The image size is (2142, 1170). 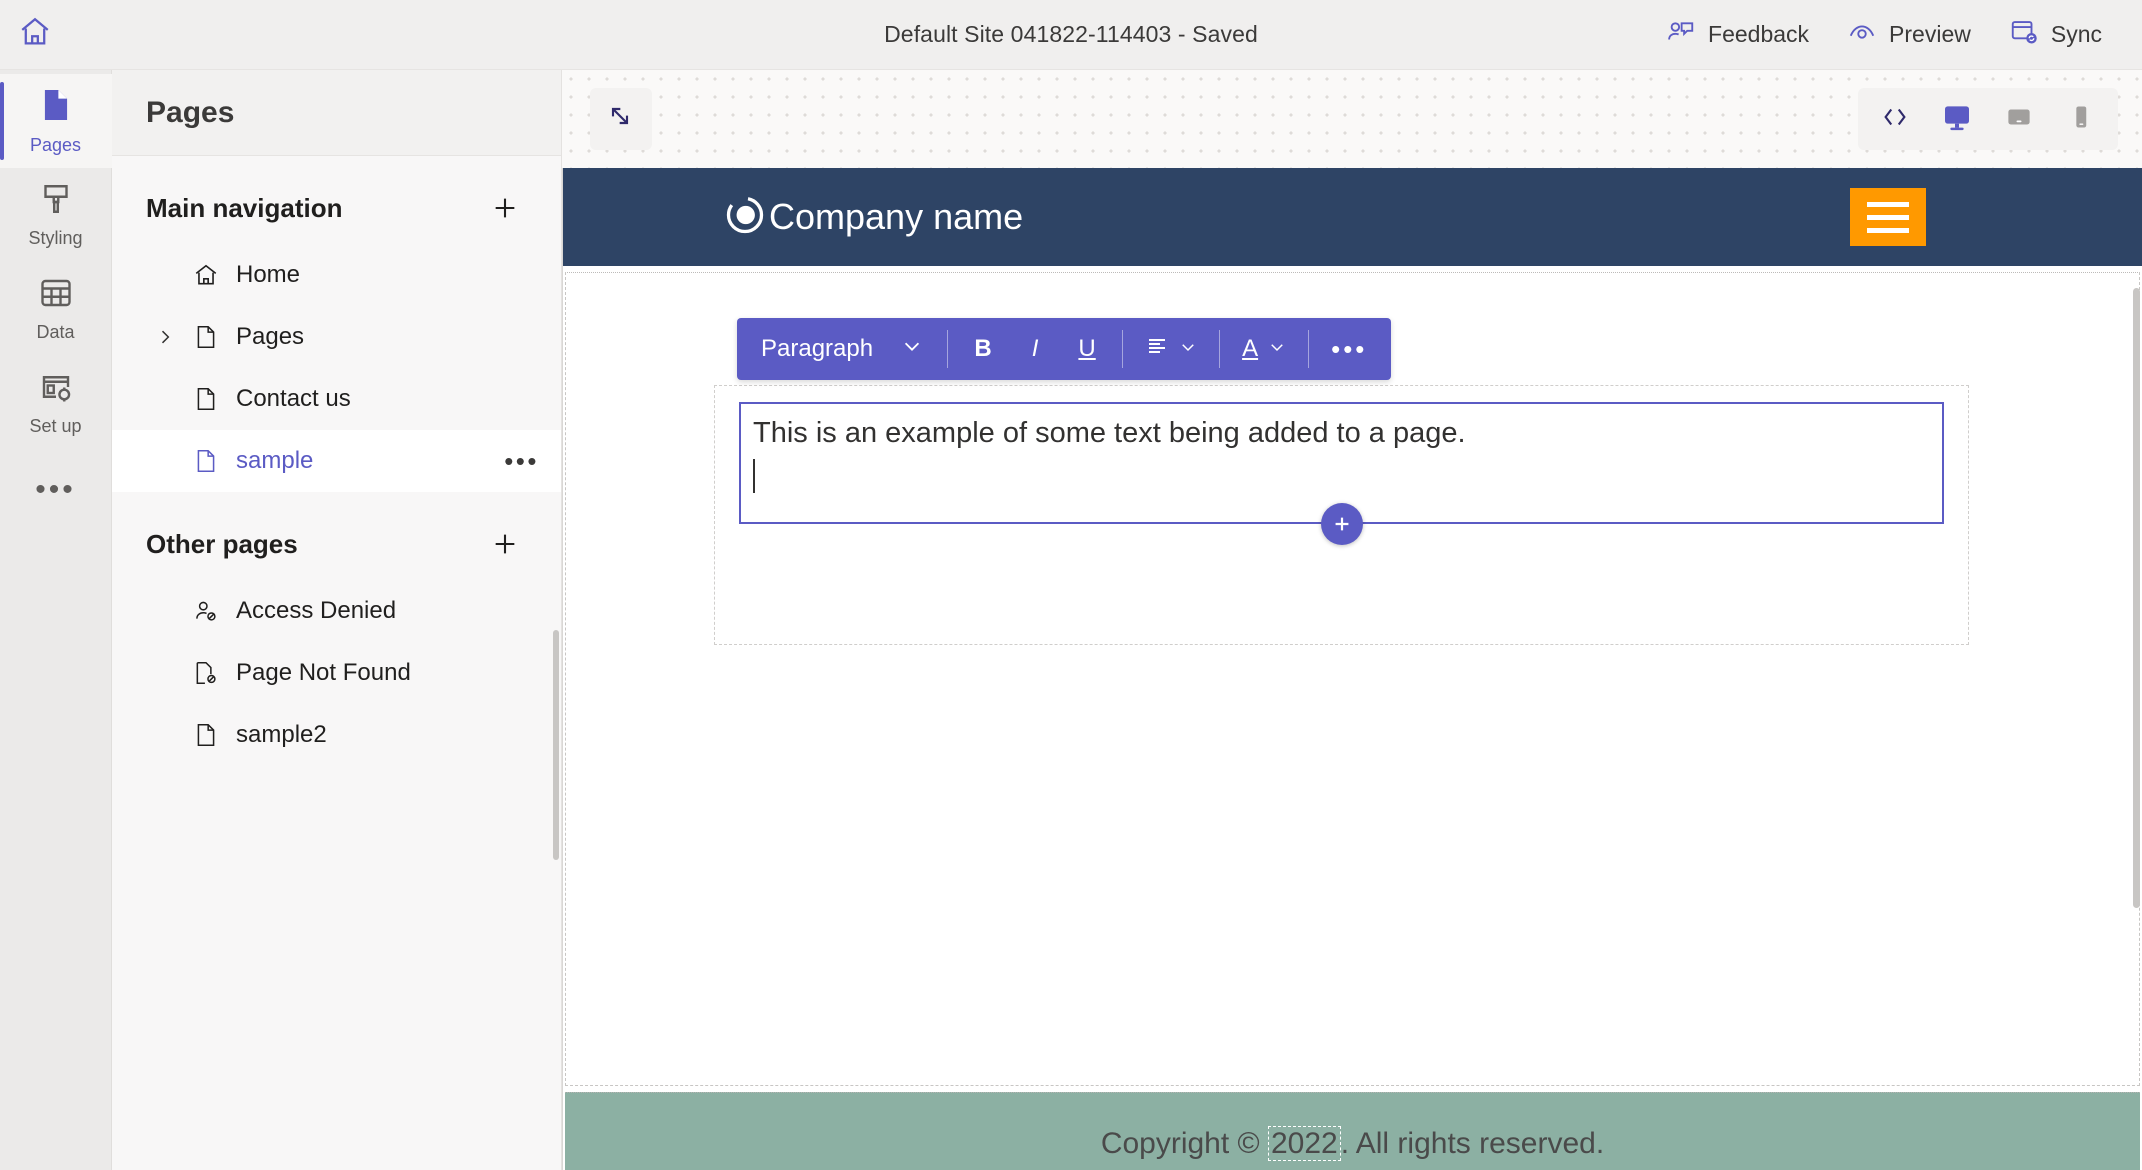 I want to click on desktop-view-button, so click(x=1957, y=119).